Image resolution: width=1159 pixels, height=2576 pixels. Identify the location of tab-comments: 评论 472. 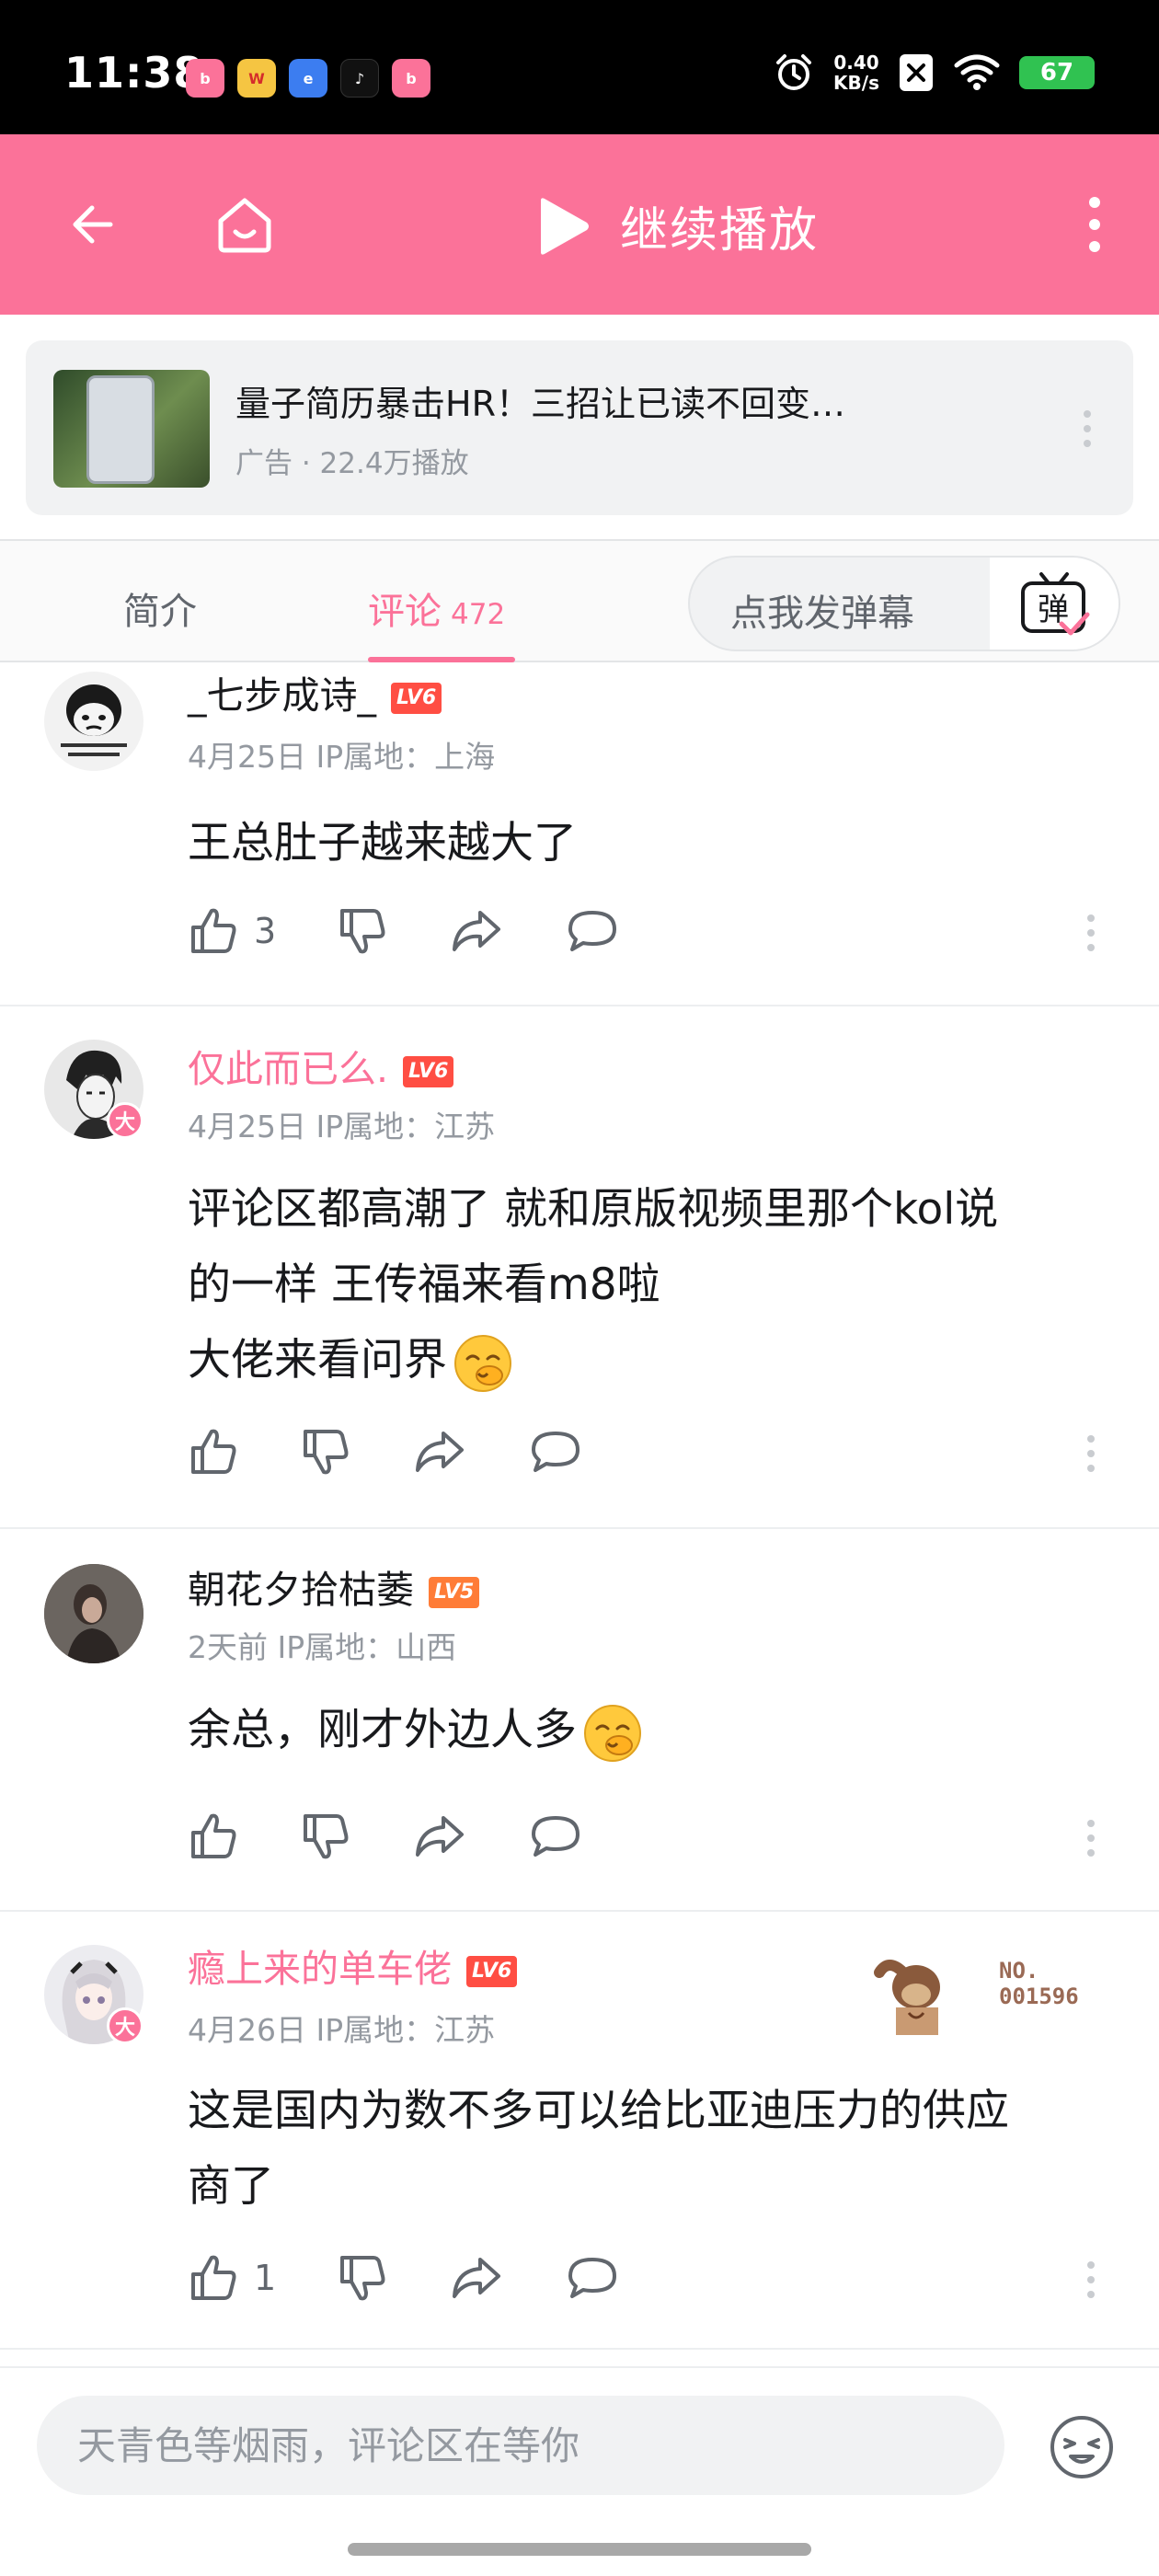
(436, 608).